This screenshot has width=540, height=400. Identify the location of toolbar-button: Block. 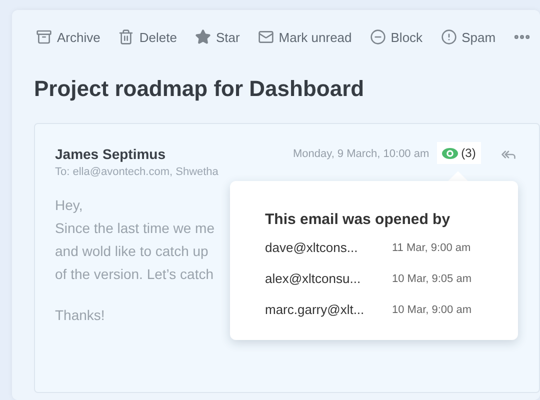
(396, 37).